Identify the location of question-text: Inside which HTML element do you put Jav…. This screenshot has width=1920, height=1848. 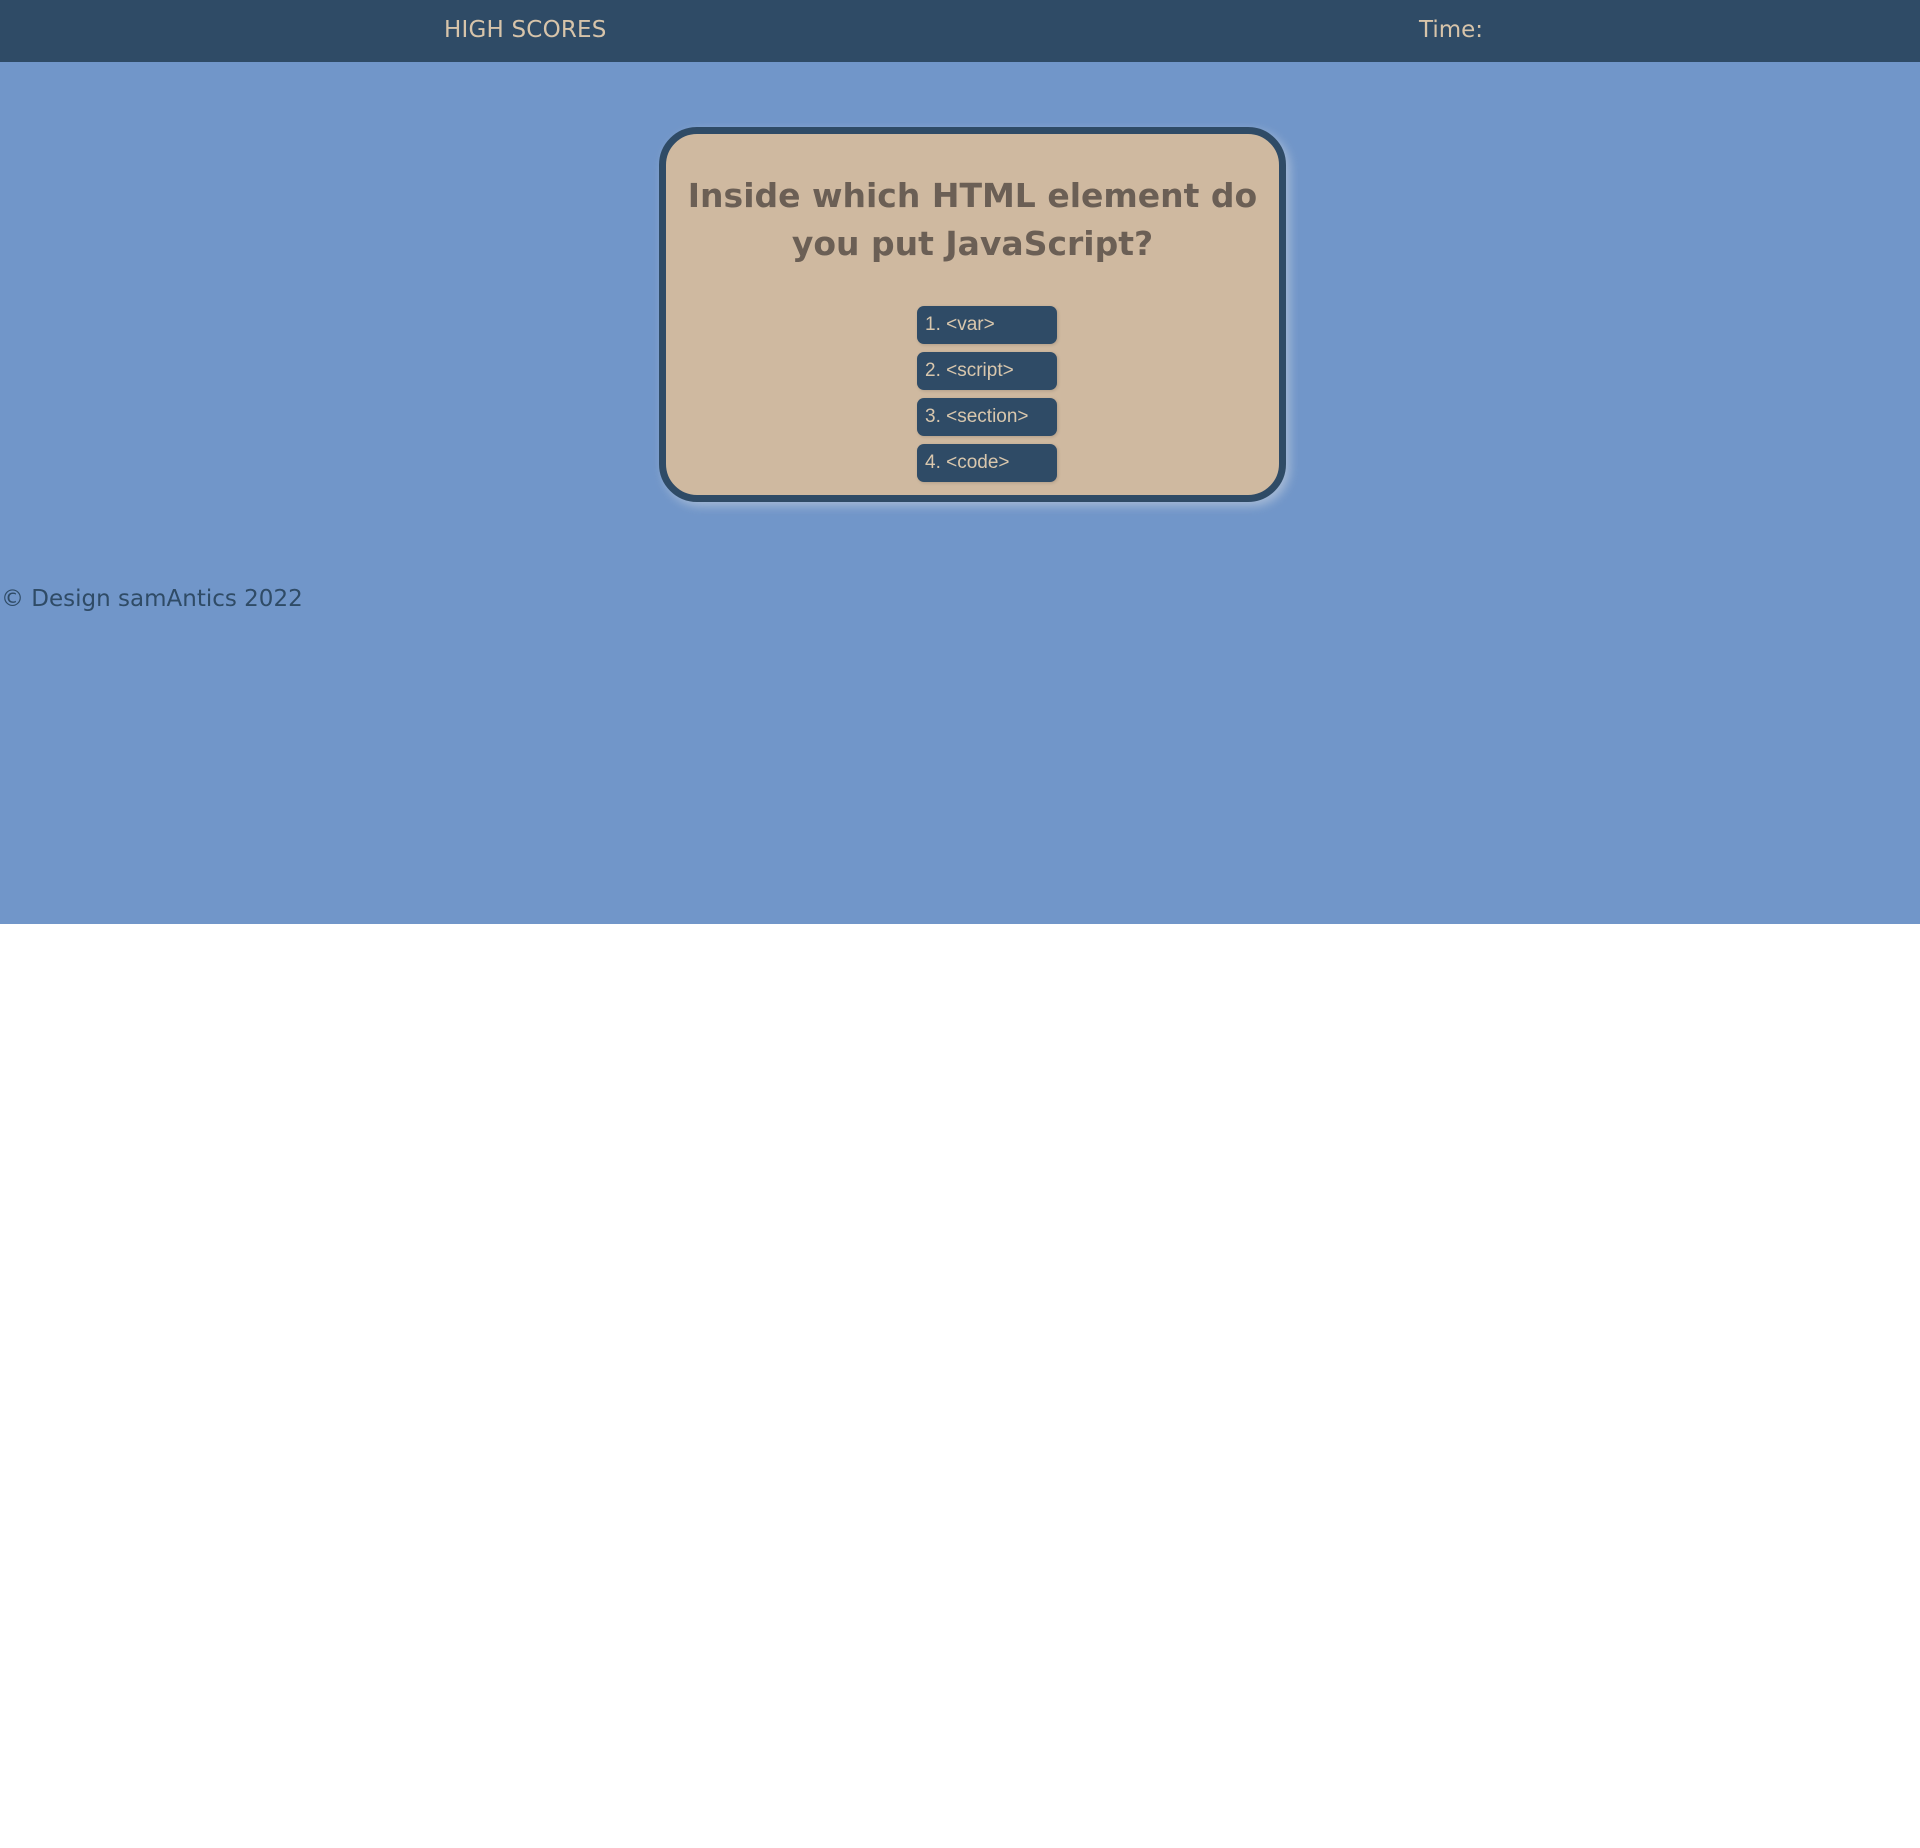
(972, 219).